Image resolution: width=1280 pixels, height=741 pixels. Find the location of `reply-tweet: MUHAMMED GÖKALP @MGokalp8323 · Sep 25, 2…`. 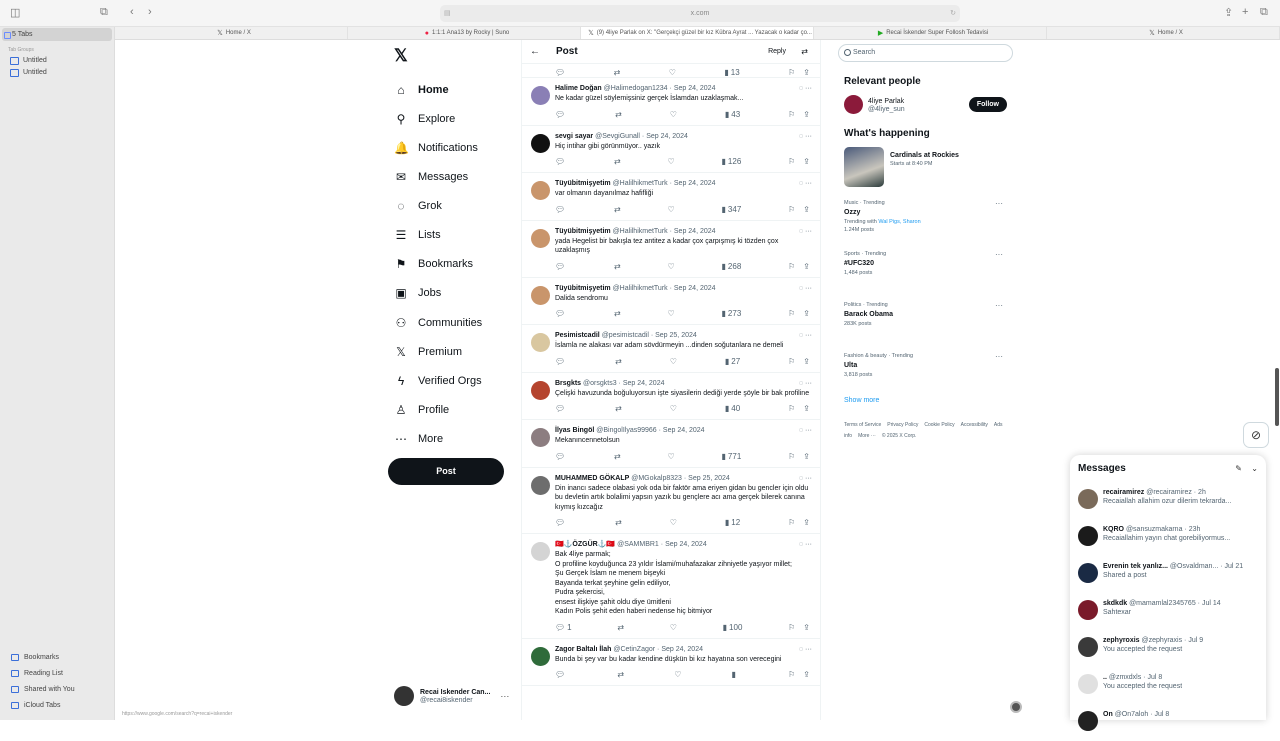

reply-tweet: MUHAMMED GÖKALP @MGokalp8323 · Sep 25, 2… is located at coordinates (671, 501).